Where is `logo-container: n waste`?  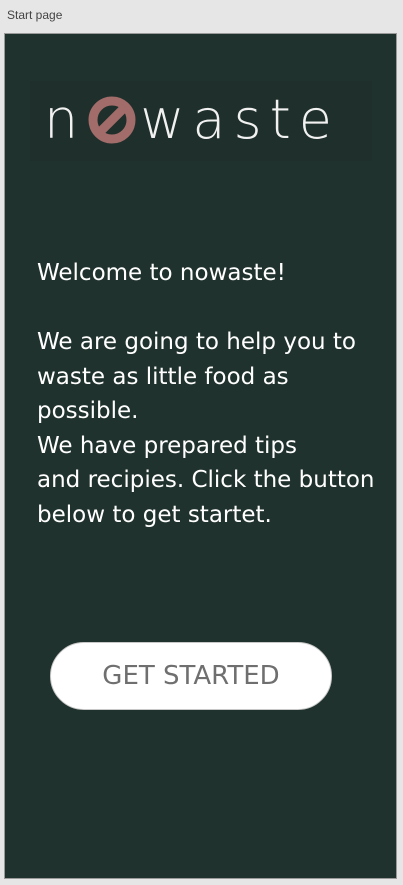 logo-container: n waste is located at coordinates (201, 121).